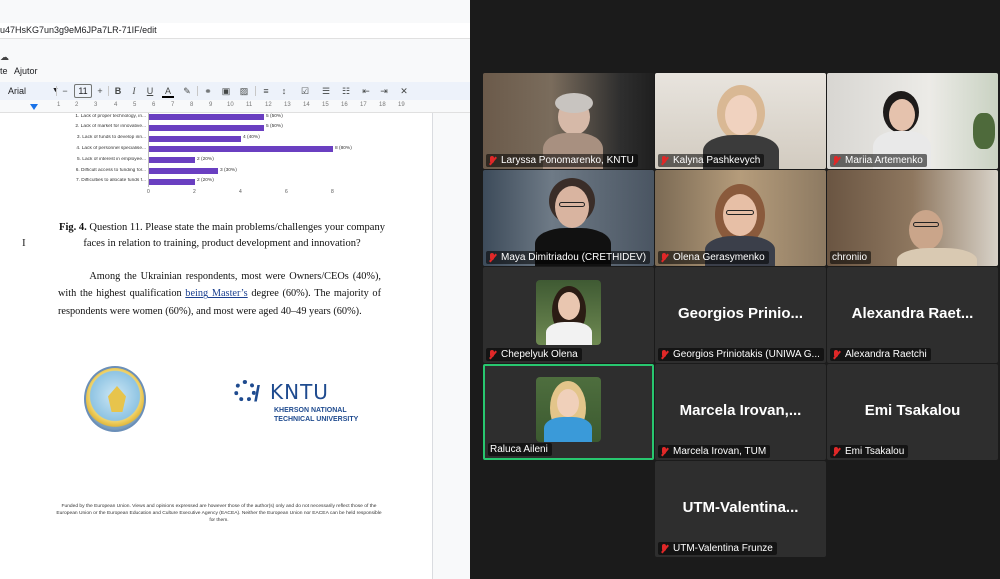  I want to click on chart-x-tick-label: 2, so click(194, 192).